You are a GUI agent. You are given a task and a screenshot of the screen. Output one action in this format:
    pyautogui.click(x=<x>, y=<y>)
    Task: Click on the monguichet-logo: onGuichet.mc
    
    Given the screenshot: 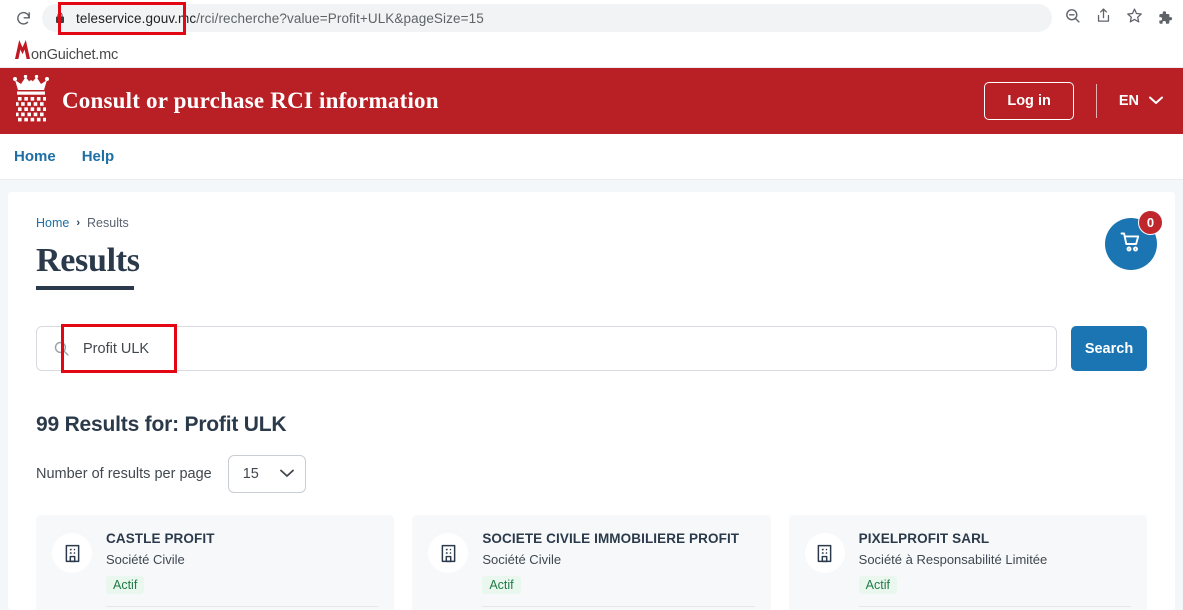 What is the action you would take?
    pyautogui.click(x=66, y=51)
    